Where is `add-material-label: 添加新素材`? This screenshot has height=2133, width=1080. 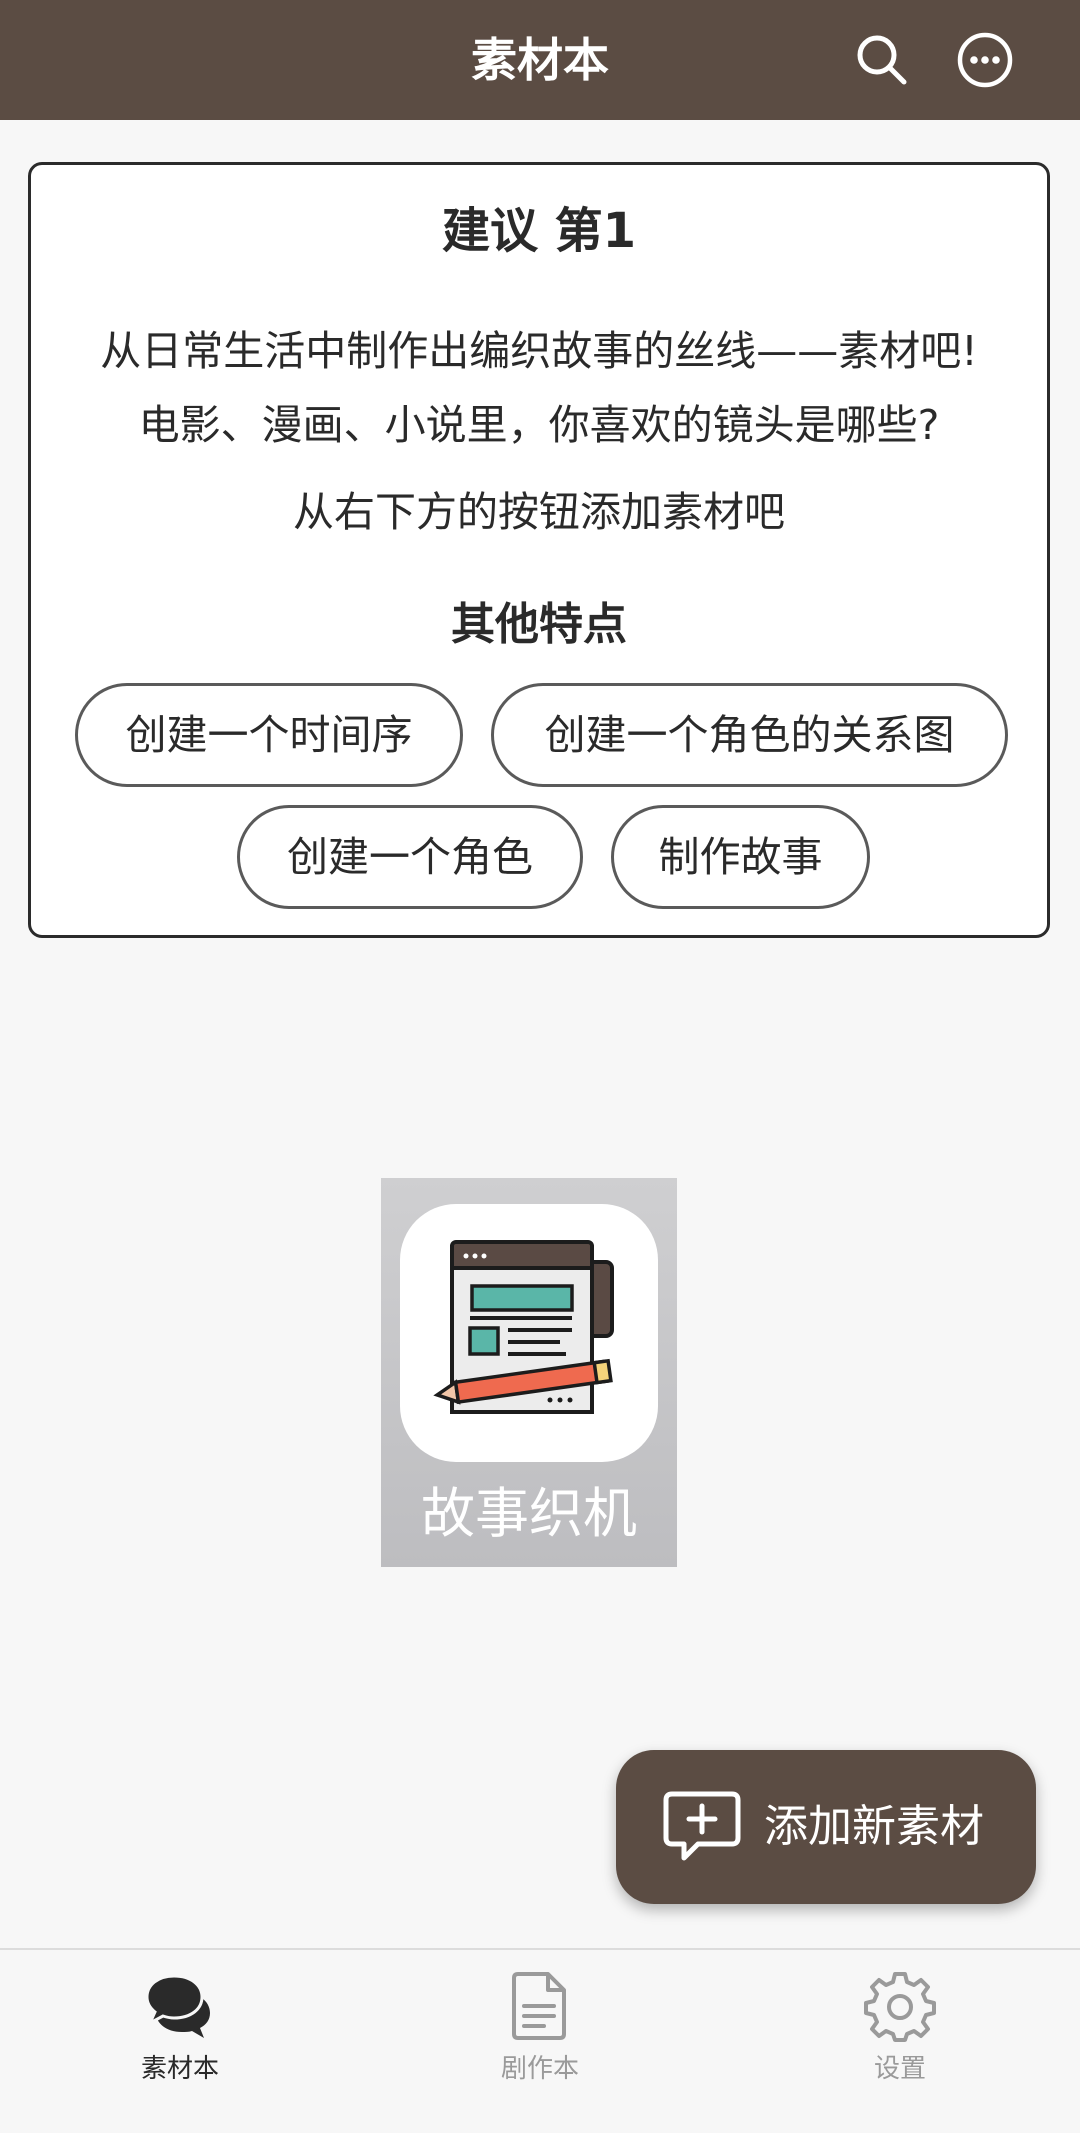
add-material-label: 添加新素材 is located at coordinates (874, 1826).